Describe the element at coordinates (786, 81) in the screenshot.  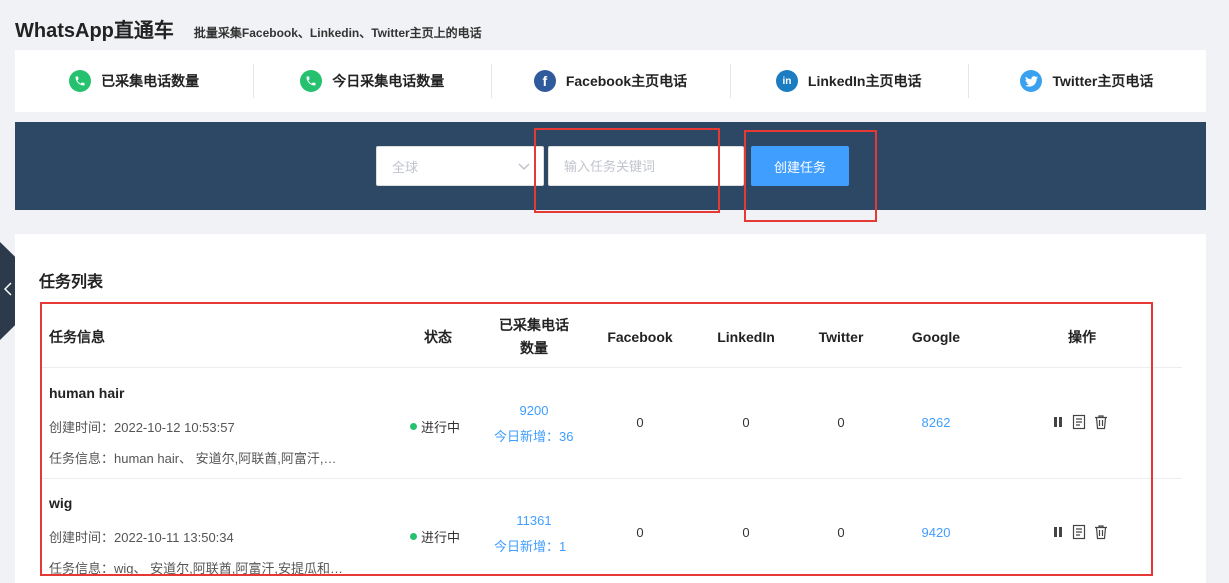
I see `linkedin-icon: in` at that location.